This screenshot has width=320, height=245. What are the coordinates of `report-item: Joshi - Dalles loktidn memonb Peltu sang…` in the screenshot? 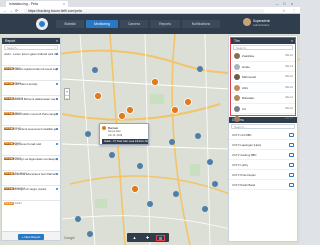 It's located at (31, 120).